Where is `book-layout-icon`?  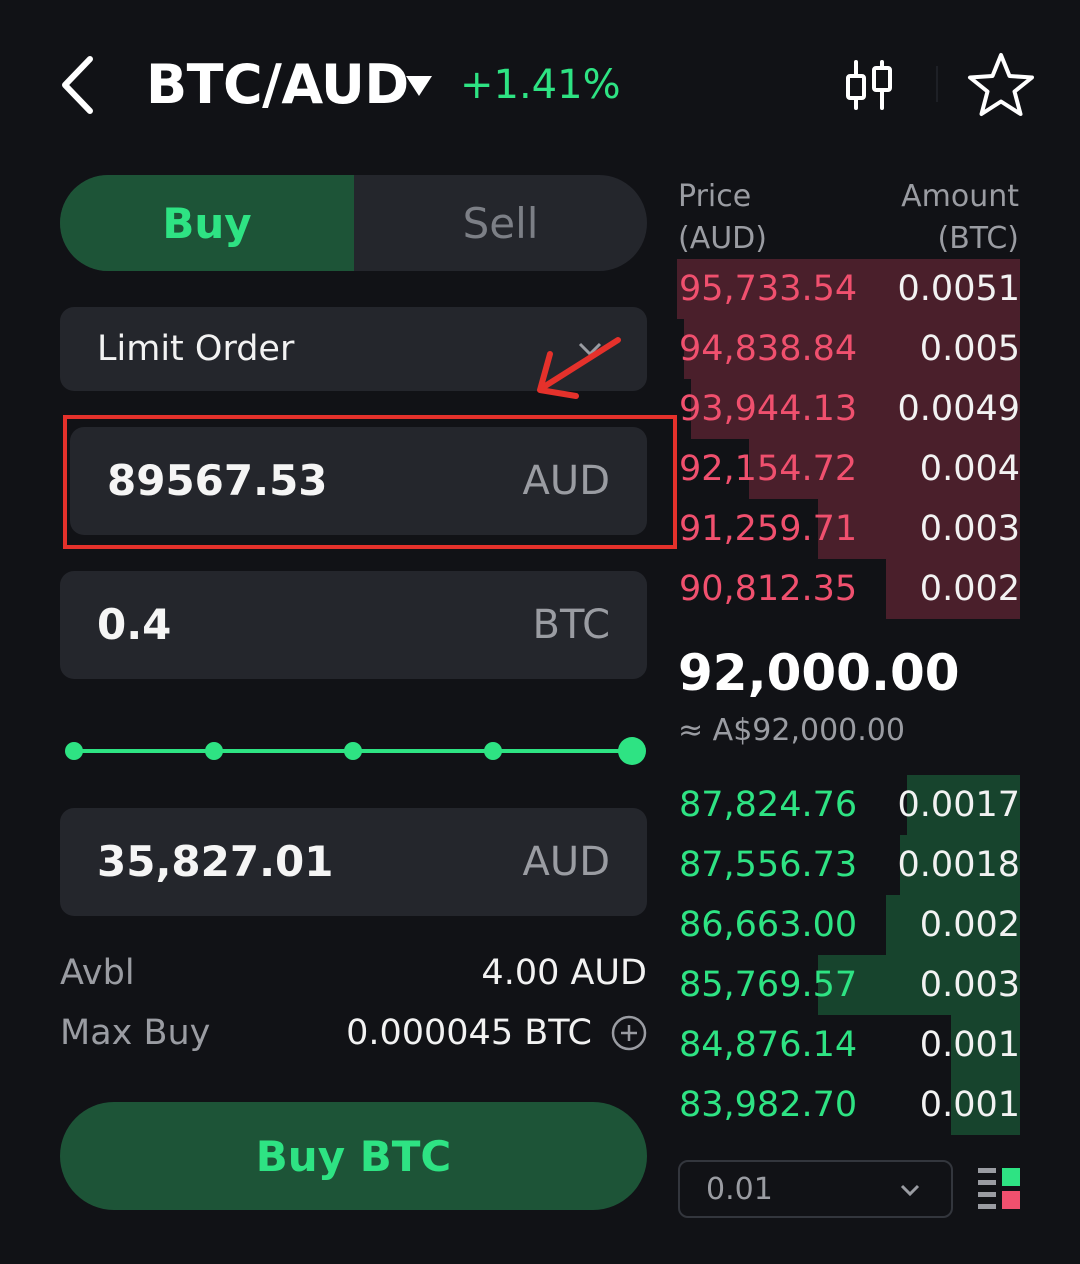 book-layout-icon is located at coordinates (999, 1188).